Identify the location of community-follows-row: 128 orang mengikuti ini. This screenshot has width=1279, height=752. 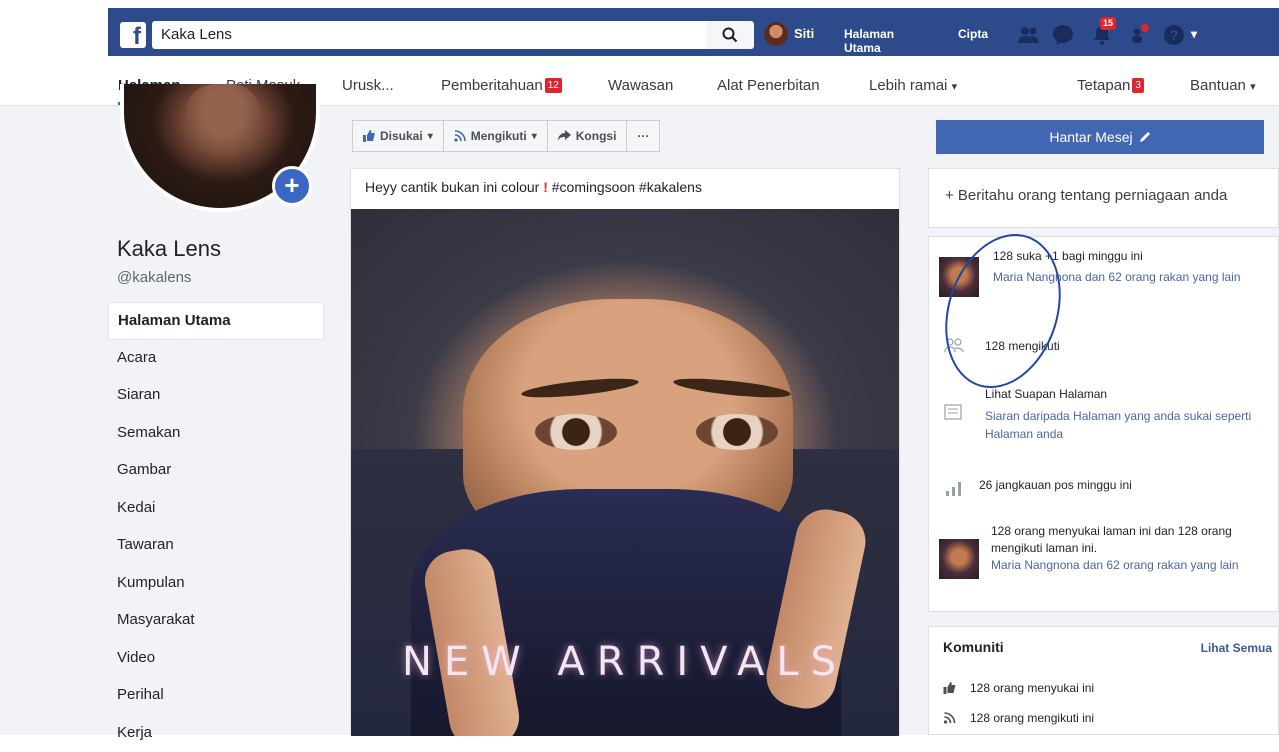
(1018, 718).